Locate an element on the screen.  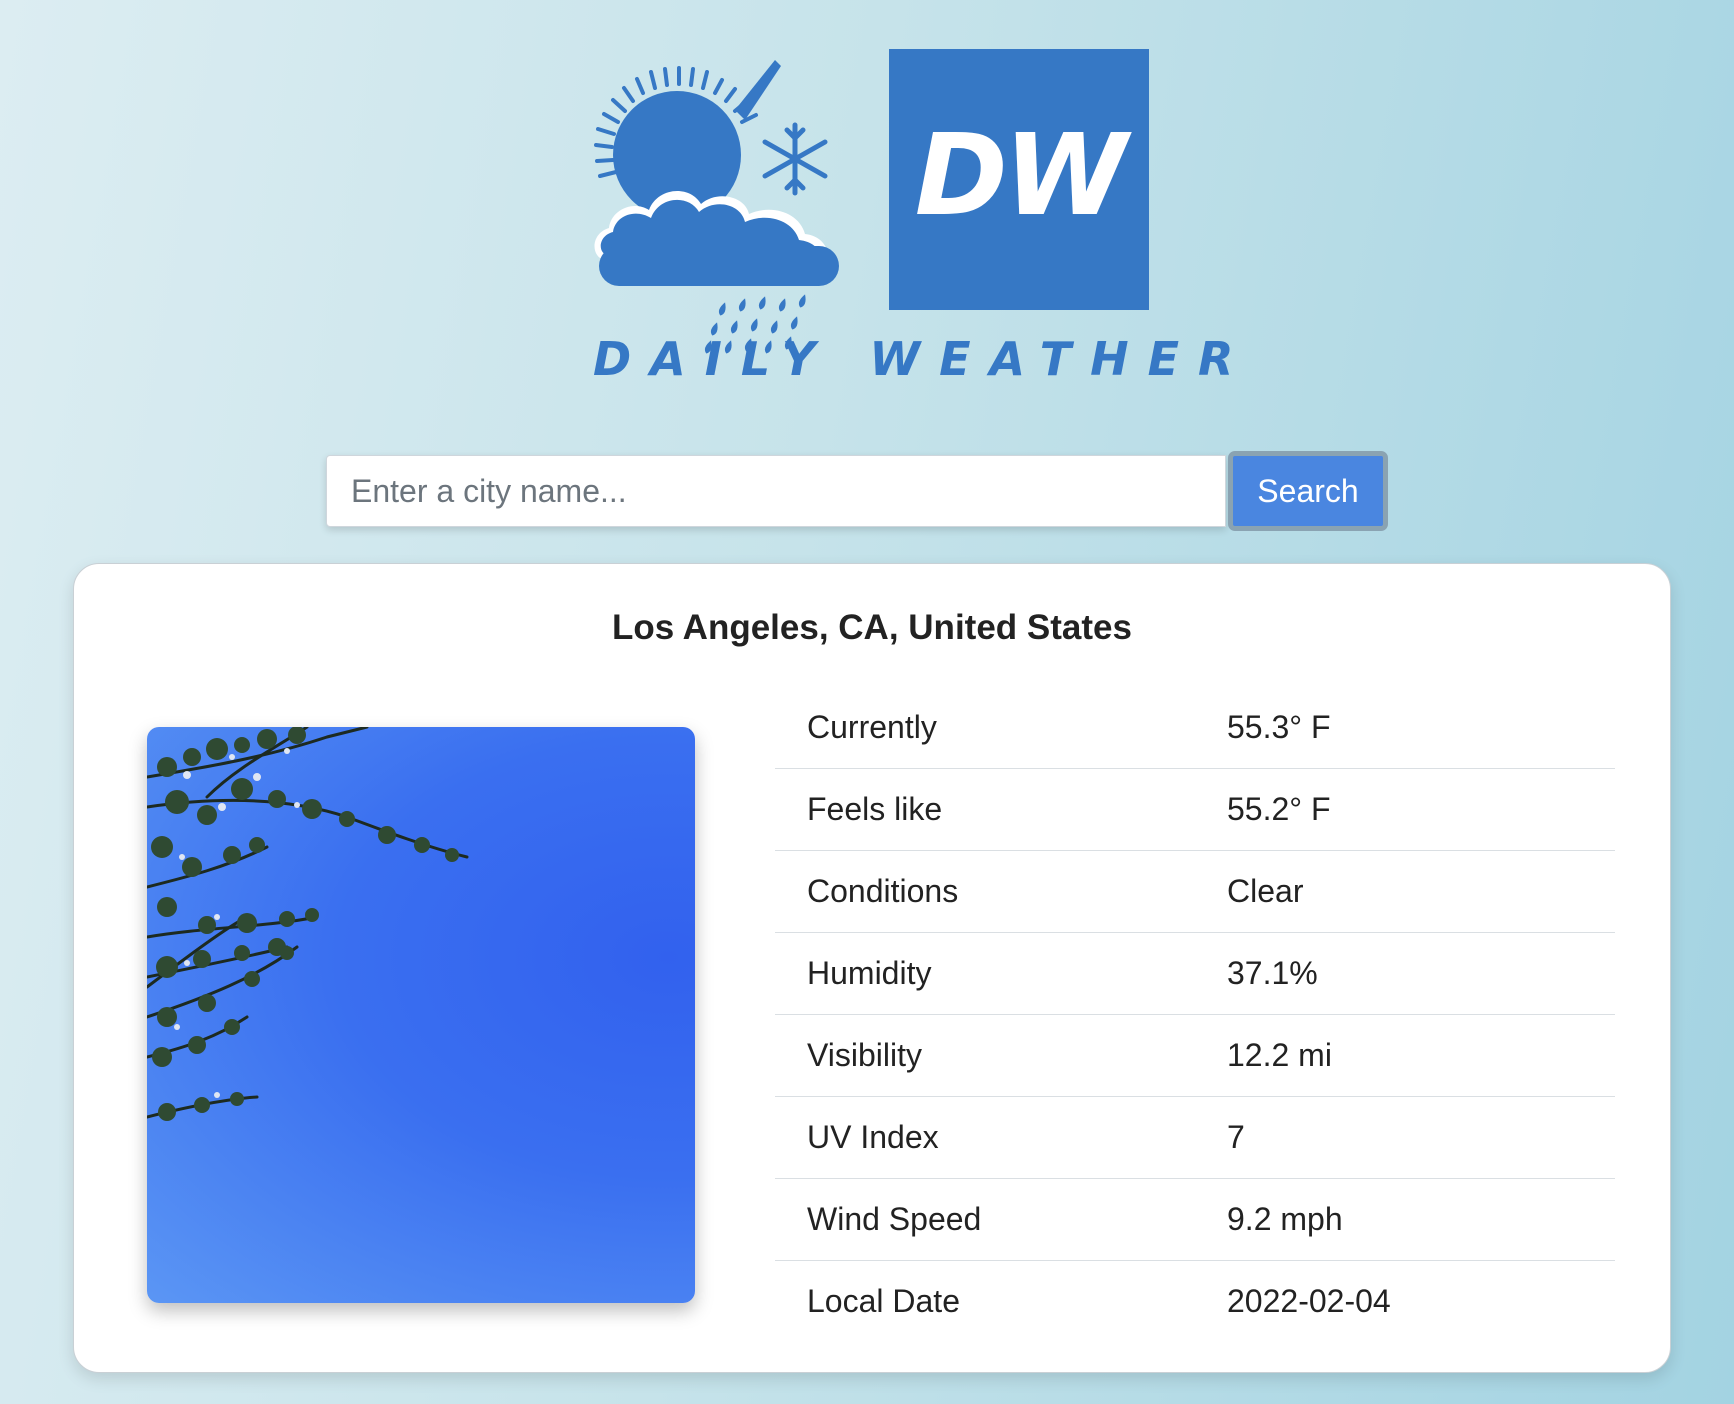
row-value: 7 is located at coordinates (1405, 1137).